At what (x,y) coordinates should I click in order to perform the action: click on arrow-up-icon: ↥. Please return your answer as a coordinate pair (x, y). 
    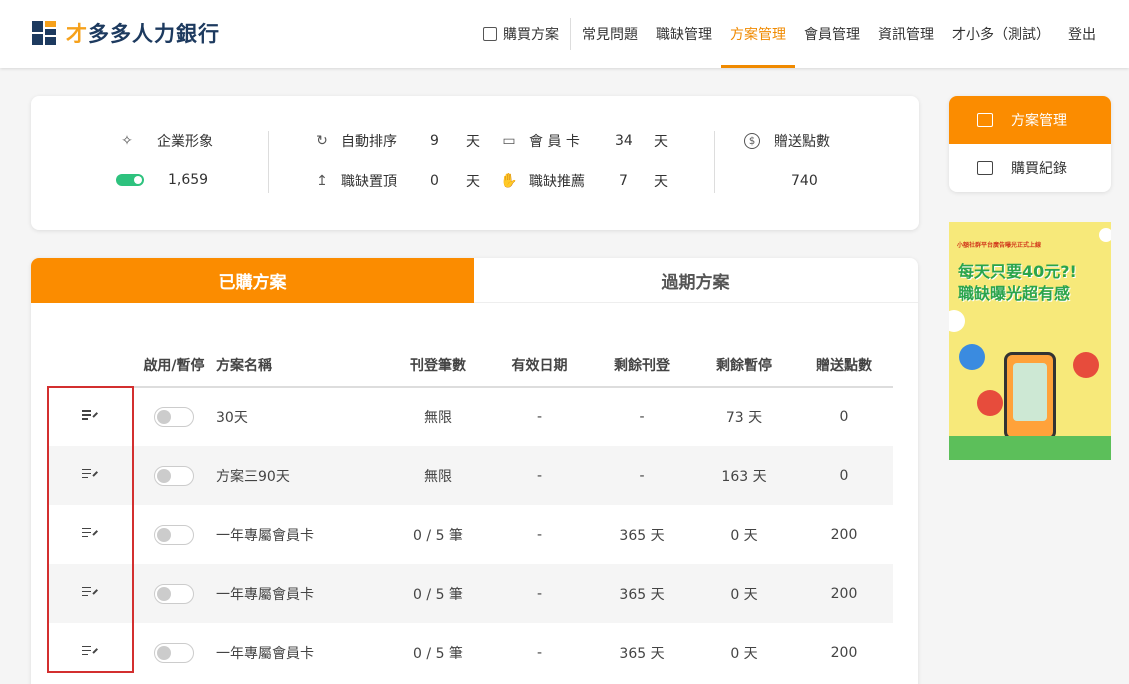
    Looking at the image, I should click on (322, 181).